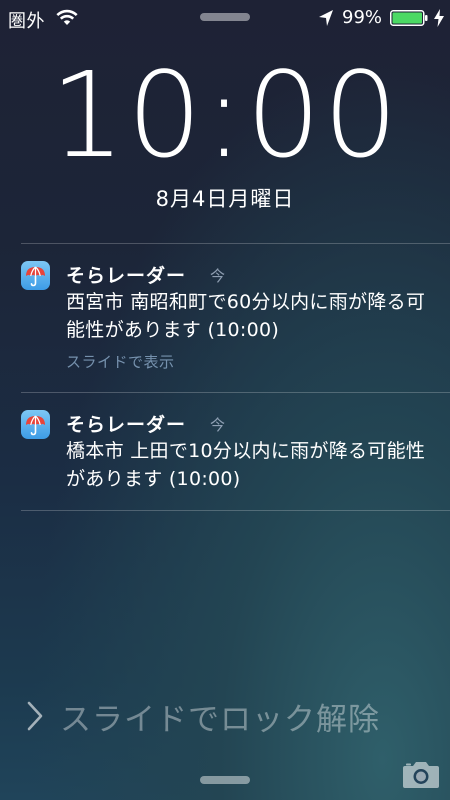 The height and width of the screenshot is (800, 450). I want to click on status-bar: 圏外 99%, so click(225, 18).